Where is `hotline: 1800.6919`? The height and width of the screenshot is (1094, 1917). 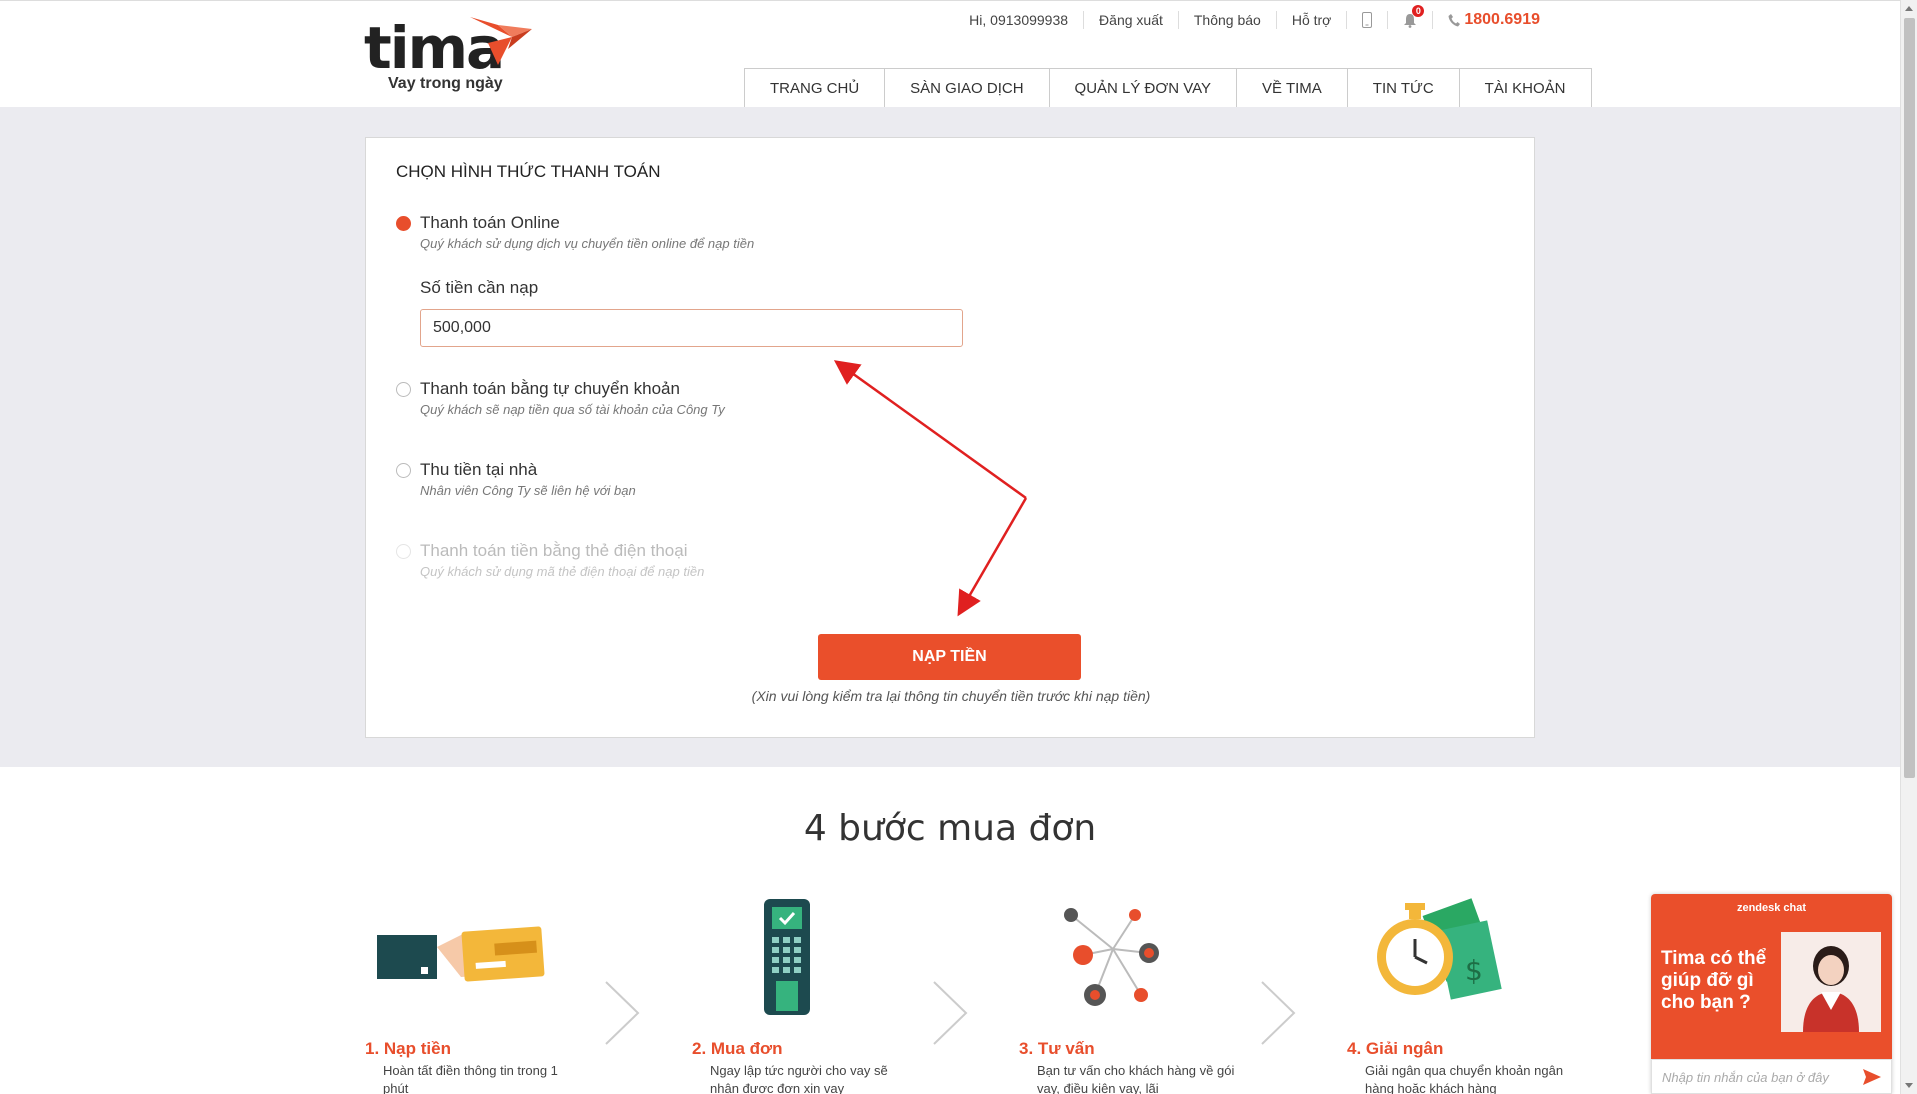 hotline: 1800.6919 is located at coordinates (1486, 20).